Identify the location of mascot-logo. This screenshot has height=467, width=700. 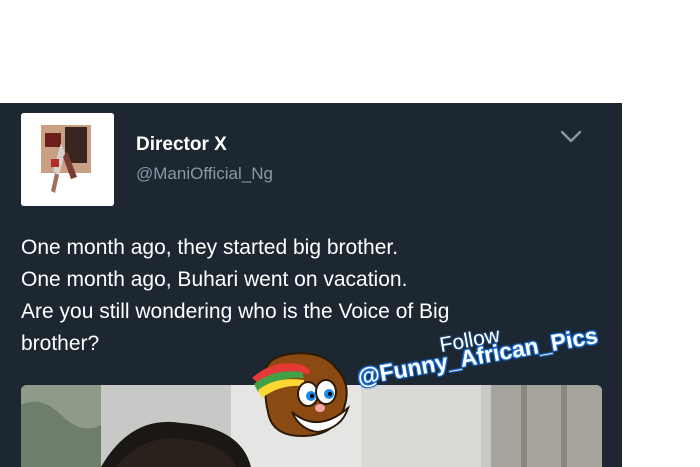
(301, 395).